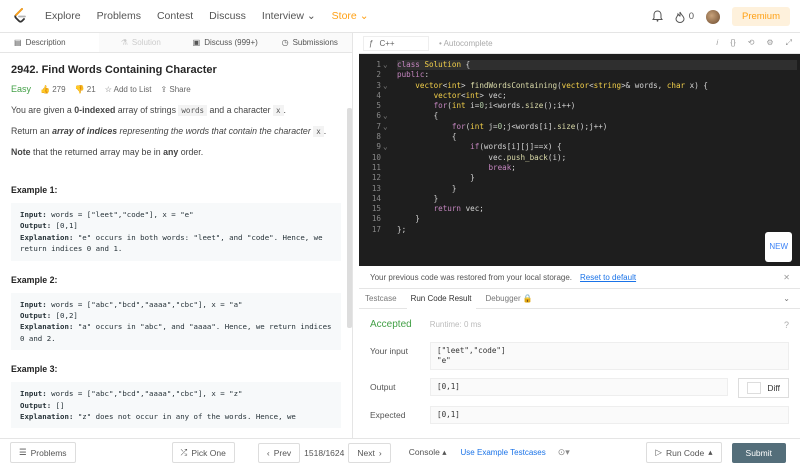 The image size is (800, 466). Describe the element at coordinates (21, 89) in the screenshot. I see `difficulty-badge: Easy` at that location.